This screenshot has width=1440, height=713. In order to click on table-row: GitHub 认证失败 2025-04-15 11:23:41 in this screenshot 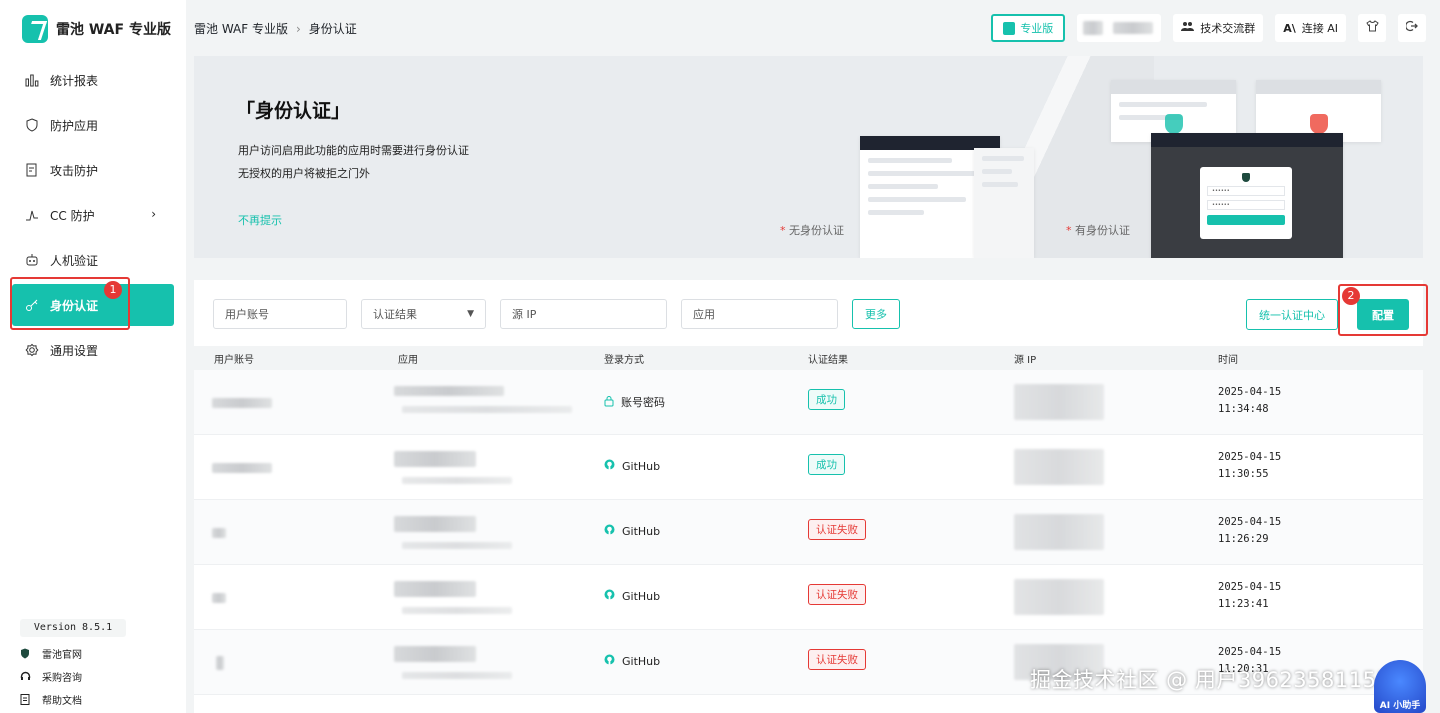, I will do `click(808, 597)`.